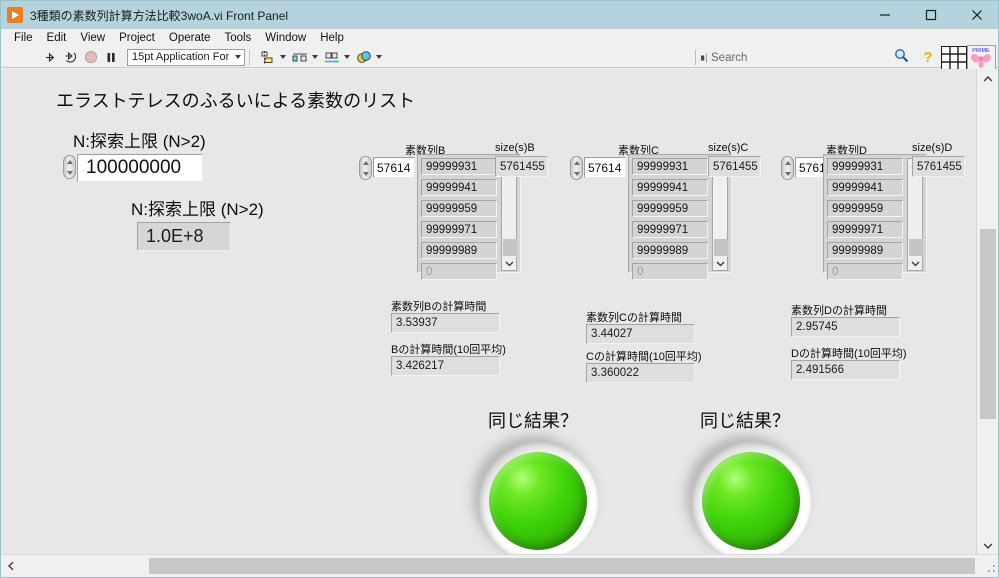 This screenshot has width=999, height=578. What do you see at coordinates (865, 271) in the screenshot?
I see `array-d-cell-5: 0` at bounding box center [865, 271].